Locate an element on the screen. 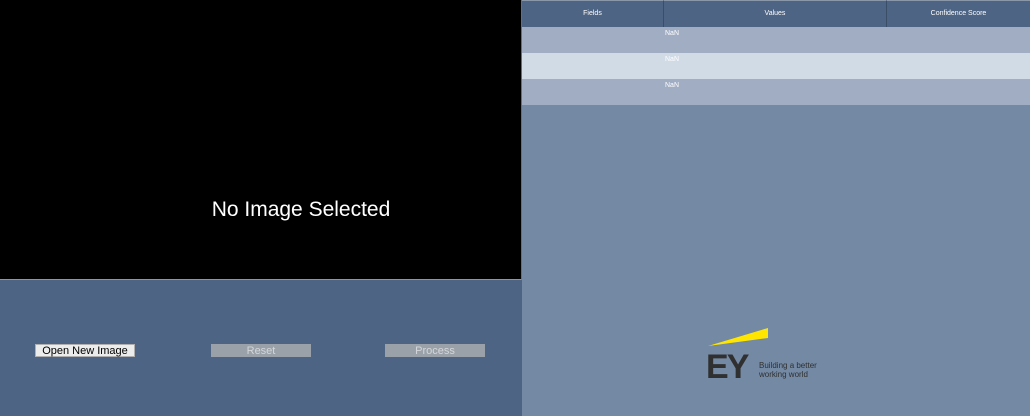 This screenshot has height=416, width=1030. open-new-image-button: Open New Image is located at coordinates (85, 350).